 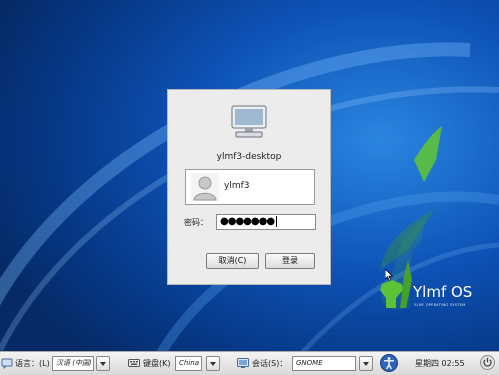 What do you see at coordinates (249, 121) in the screenshot?
I see `computer-icon` at bounding box center [249, 121].